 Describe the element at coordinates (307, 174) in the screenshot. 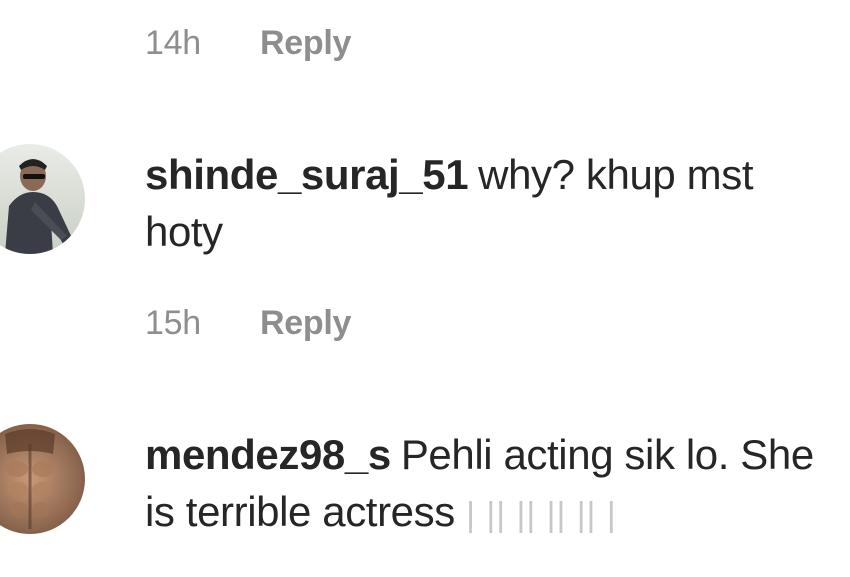

I see `comment-username: shinde_suraj_51` at that location.